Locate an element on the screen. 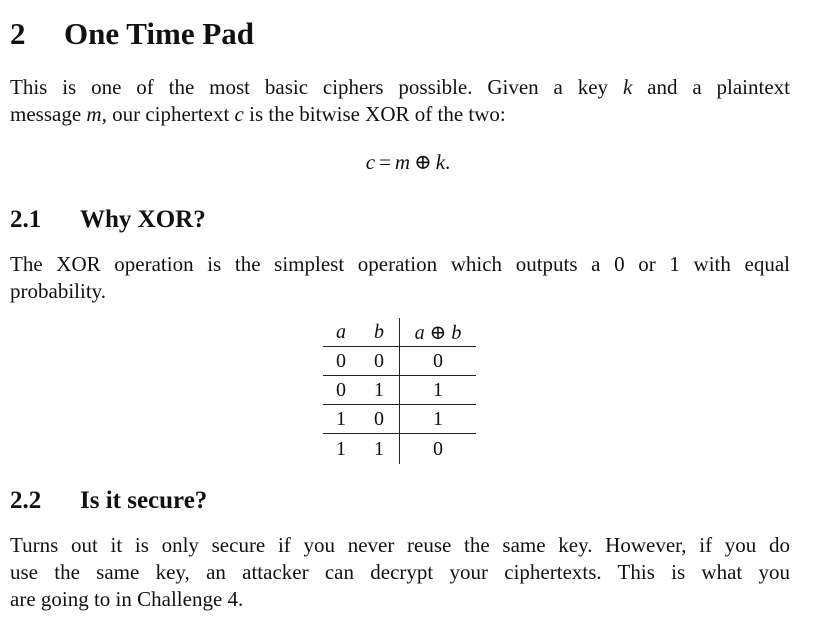  subsection-title: Is it secure? is located at coordinates (144, 500).